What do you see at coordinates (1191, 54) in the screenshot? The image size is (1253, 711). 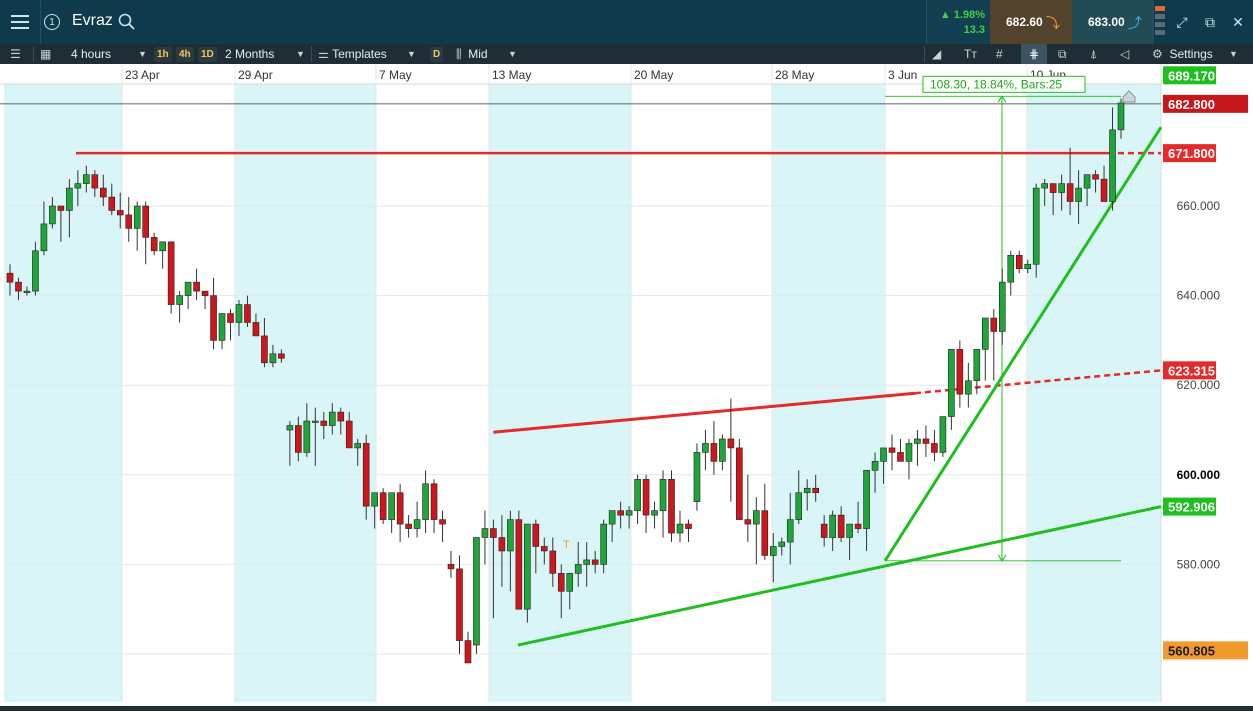 I see `settings-label: Settings` at bounding box center [1191, 54].